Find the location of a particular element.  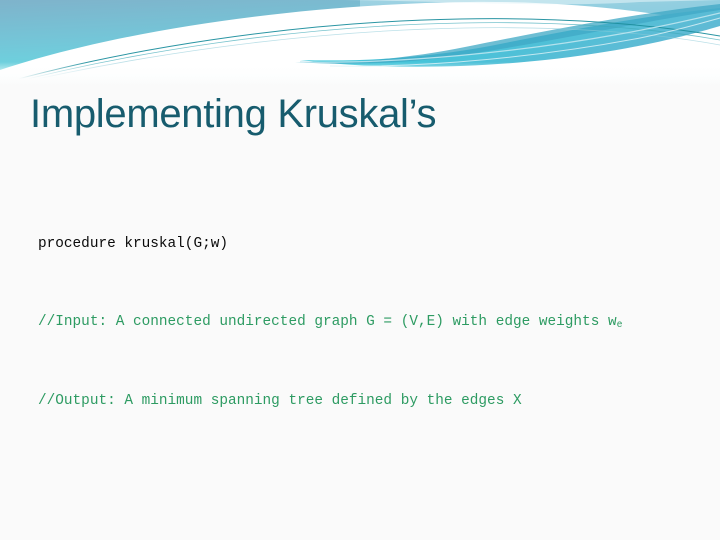

comment-subscript: e is located at coordinates (619, 325).